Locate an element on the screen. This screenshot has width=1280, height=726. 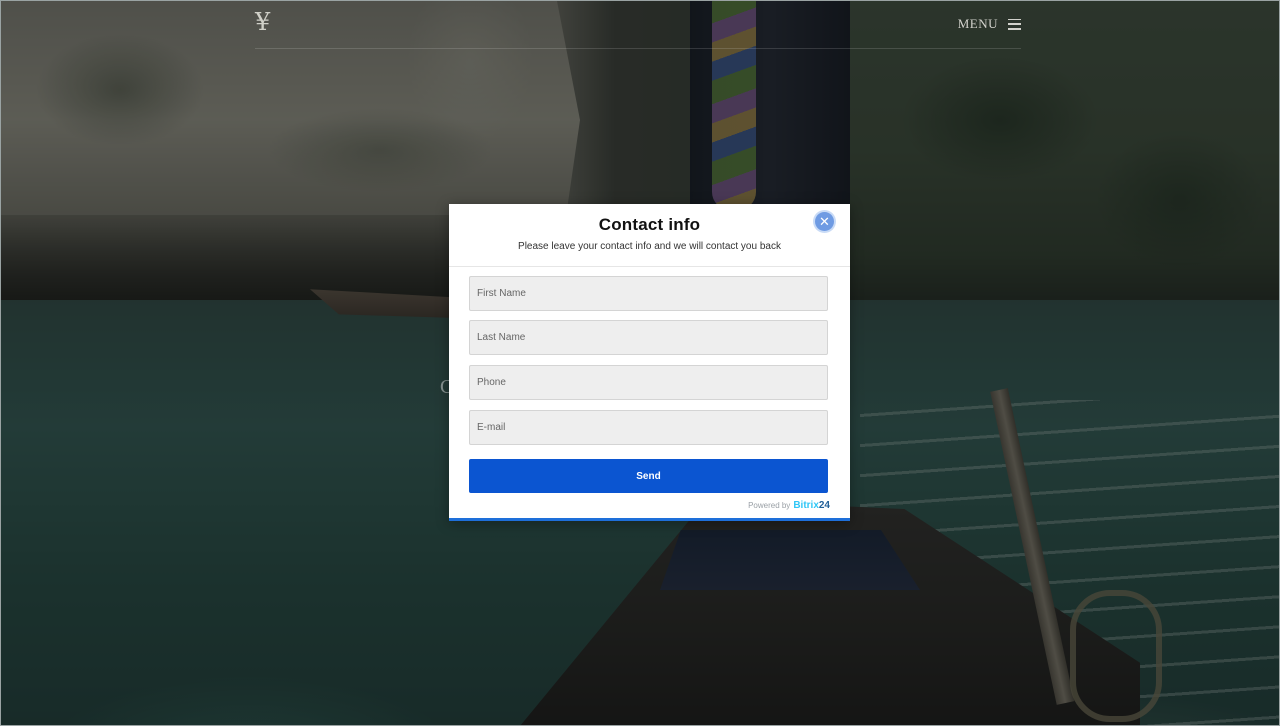
send-button: Send is located at coordinates (648, 476).